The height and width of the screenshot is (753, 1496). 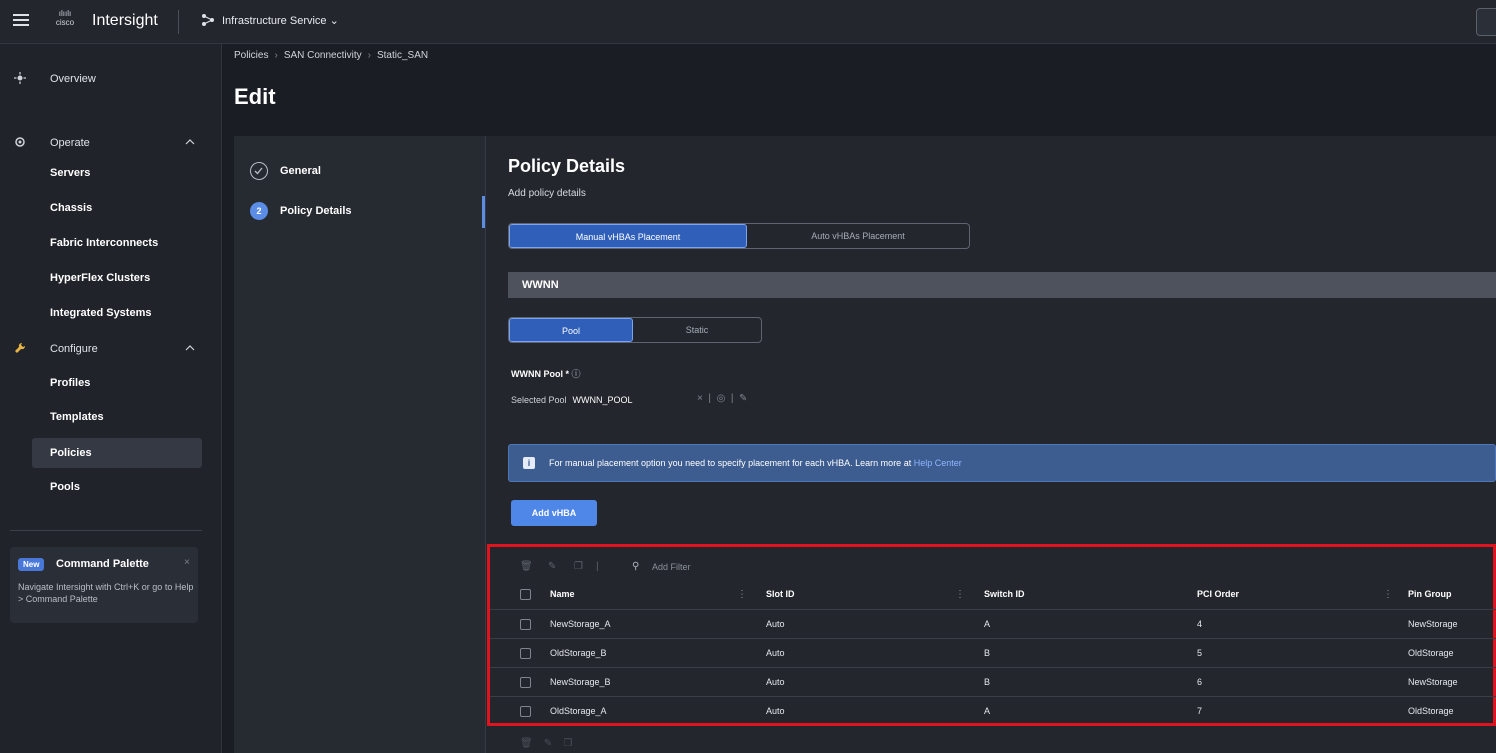 What do you see at coordinates (562, 594) in the screenshot?
I see `column-header-name: Name` at bounding box center [562, 594].